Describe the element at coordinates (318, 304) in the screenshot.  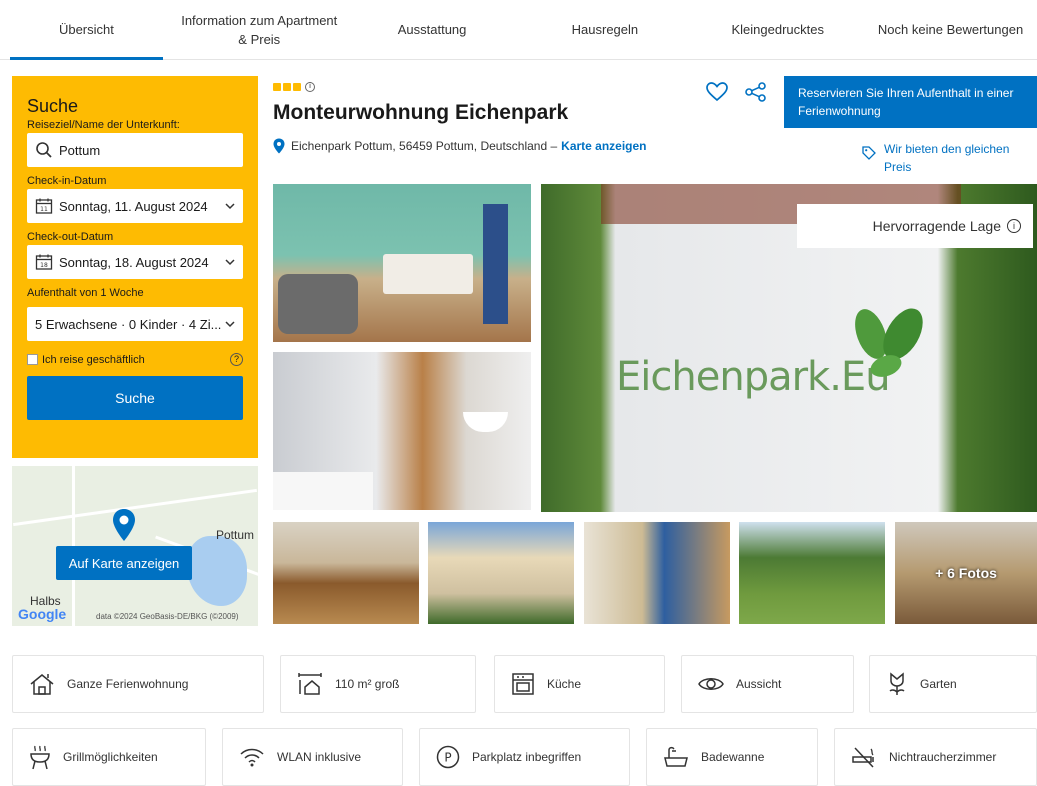
I see `armchair-shape` at that location.